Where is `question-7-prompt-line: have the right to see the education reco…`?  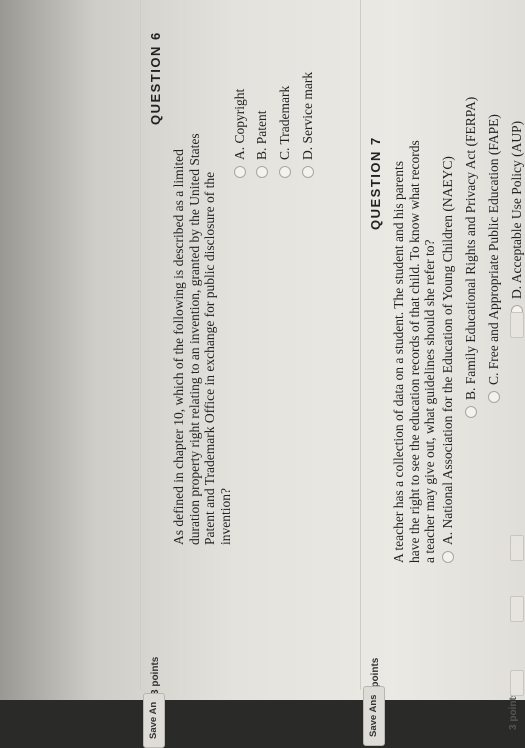 question-7-prompt-line: have the right to see the education reco… is located at coordinates (414, 351).